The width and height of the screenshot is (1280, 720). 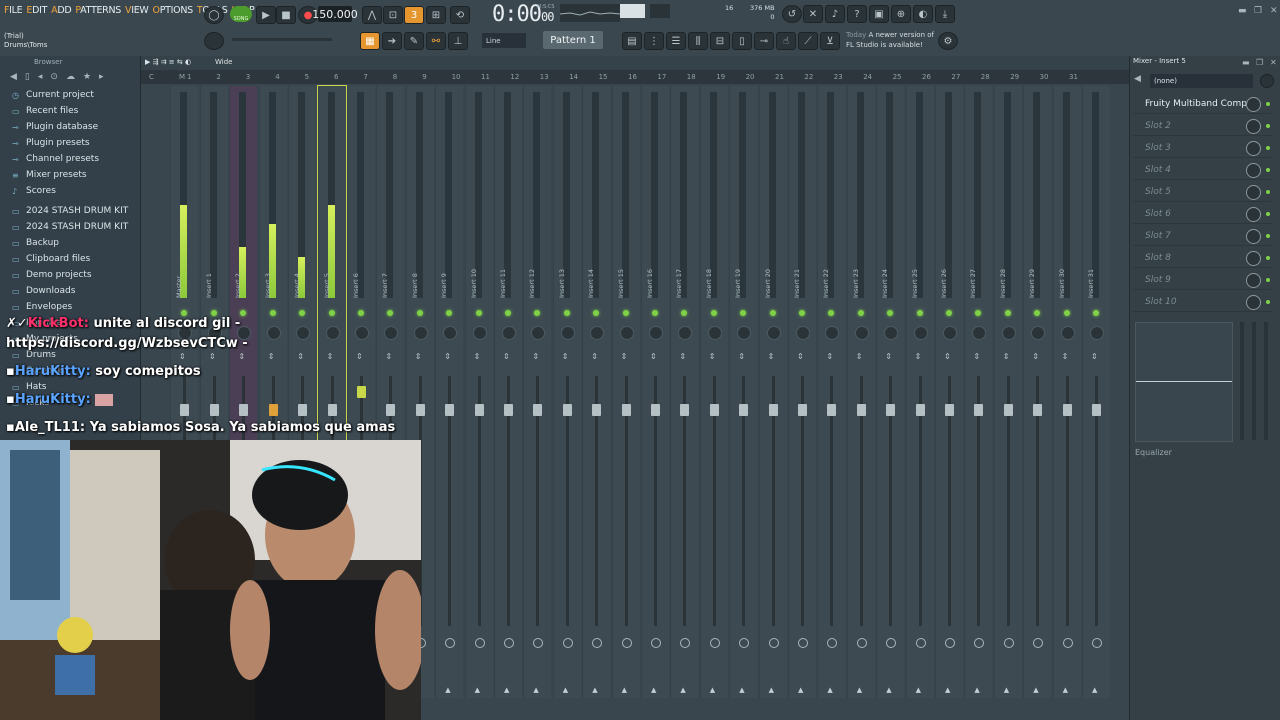 What do you see at coordinates (1242, 381) in the screenshot?
I see `eq-band-1-fader` at bounding box center [1242, 381].